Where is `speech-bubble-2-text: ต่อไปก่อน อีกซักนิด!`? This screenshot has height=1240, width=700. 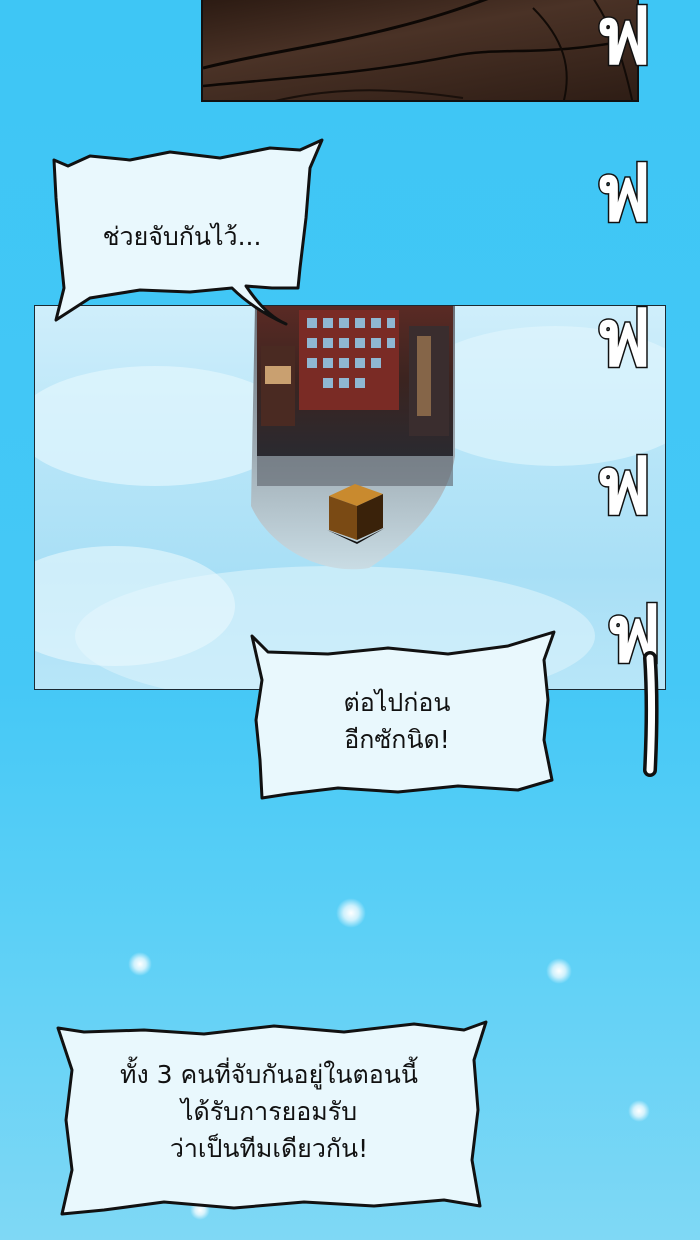
speech-bubble-2-text: ต่อไปก่อน อีกซักนิด! is located at coordinates (397, 721).